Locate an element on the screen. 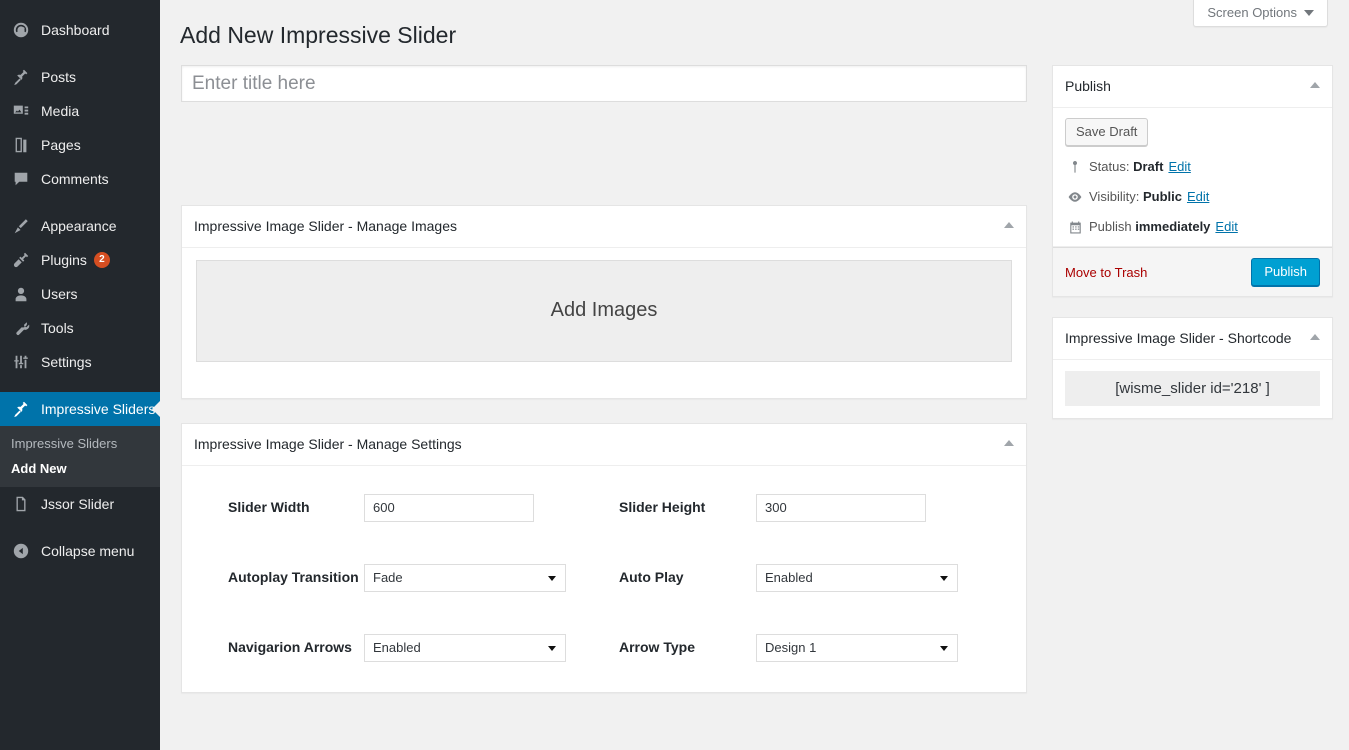  sidebar-item-pages: Pages is located at coordinates (80, 145).